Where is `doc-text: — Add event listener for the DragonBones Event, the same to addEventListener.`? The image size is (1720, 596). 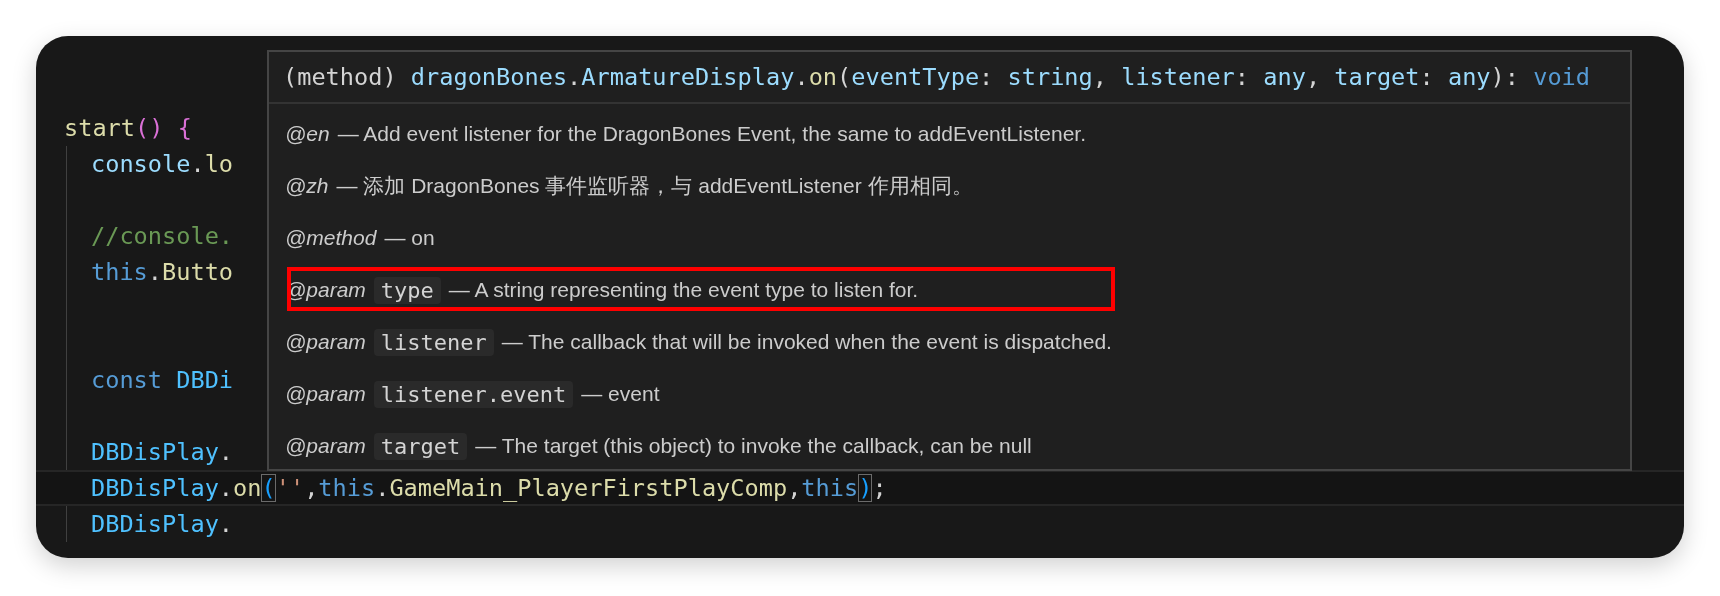
doc-text: — Add event listener for the DragonBones Event, the same to addEventListener. is located at coordinates (711, 134).